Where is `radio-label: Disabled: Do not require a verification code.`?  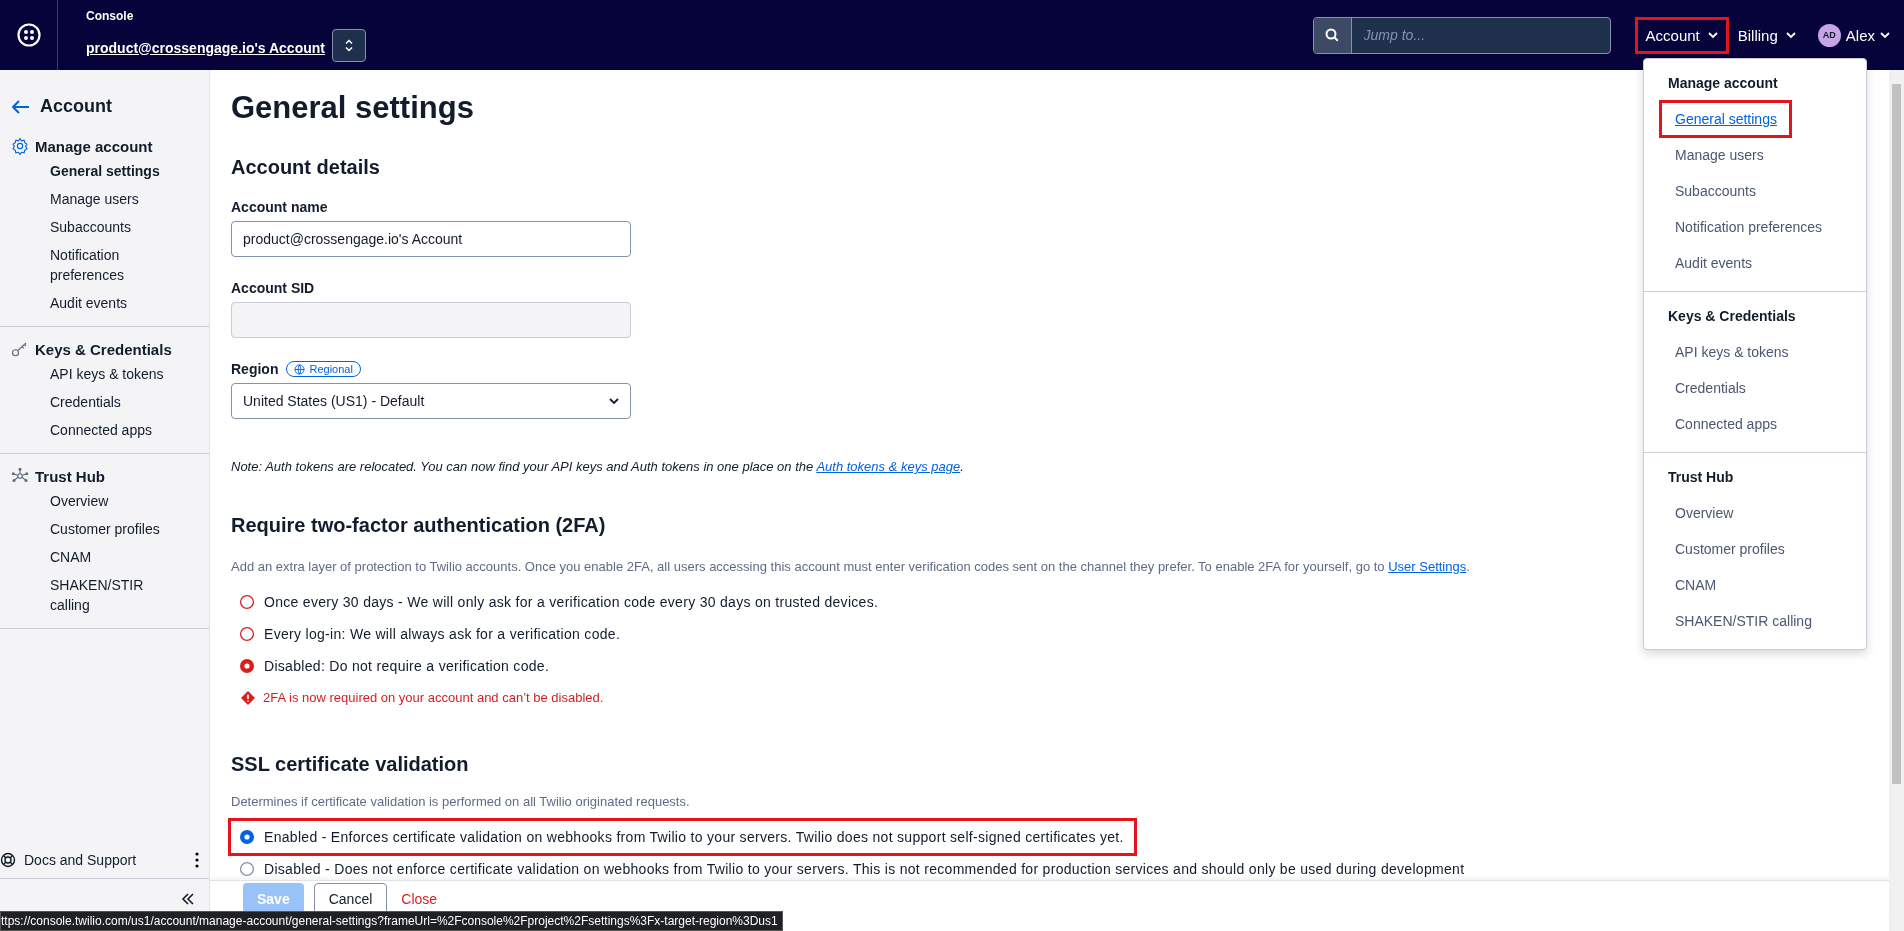
radio-label: Disabled: Do not require a verification code. is located at coordinates (407, 666).